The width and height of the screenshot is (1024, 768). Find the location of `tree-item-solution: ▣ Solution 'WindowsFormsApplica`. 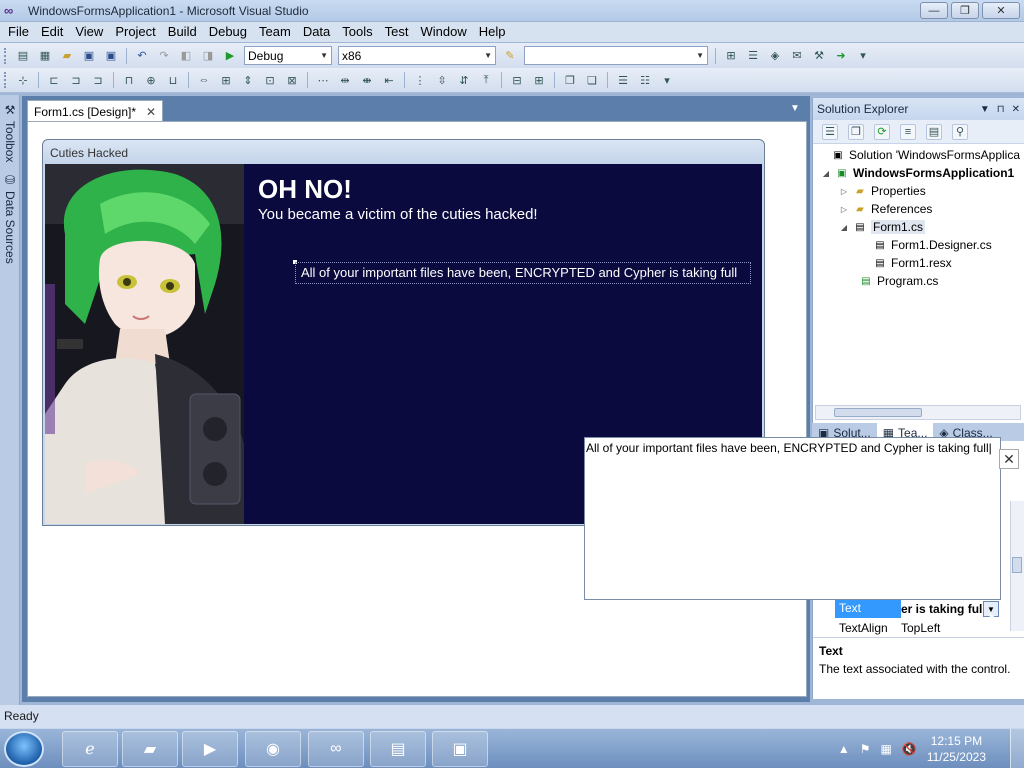

tree-item-solution: ▣ Solution 'WindowsFormsApplica is located at coordinates (918, 155).